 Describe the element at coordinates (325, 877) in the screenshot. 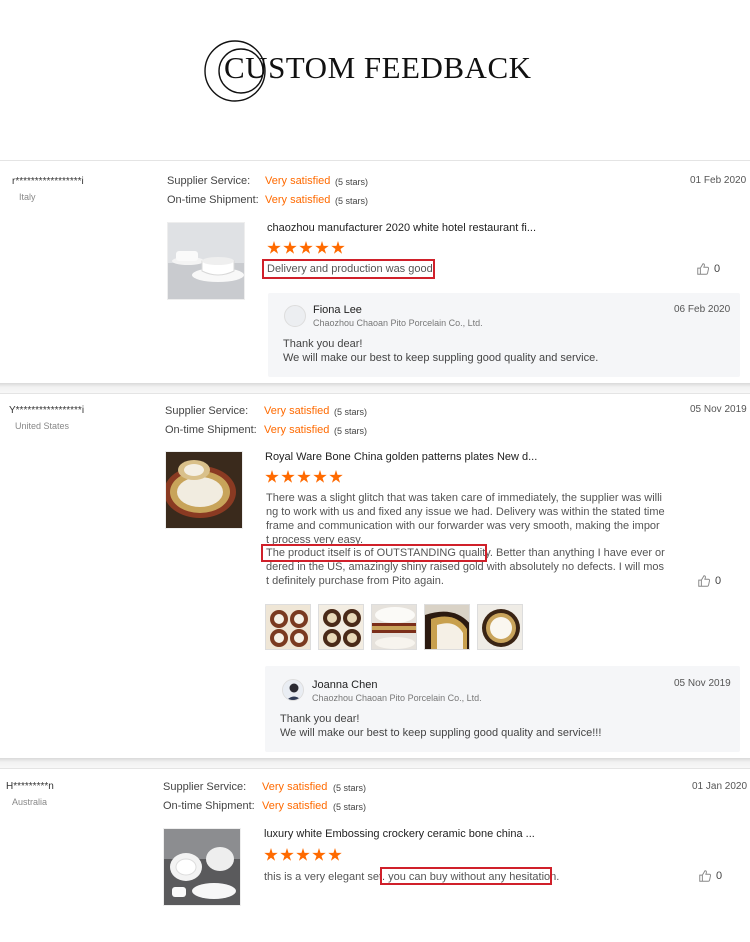

I see `review-text-part: this is a very elegant set.` at that location.